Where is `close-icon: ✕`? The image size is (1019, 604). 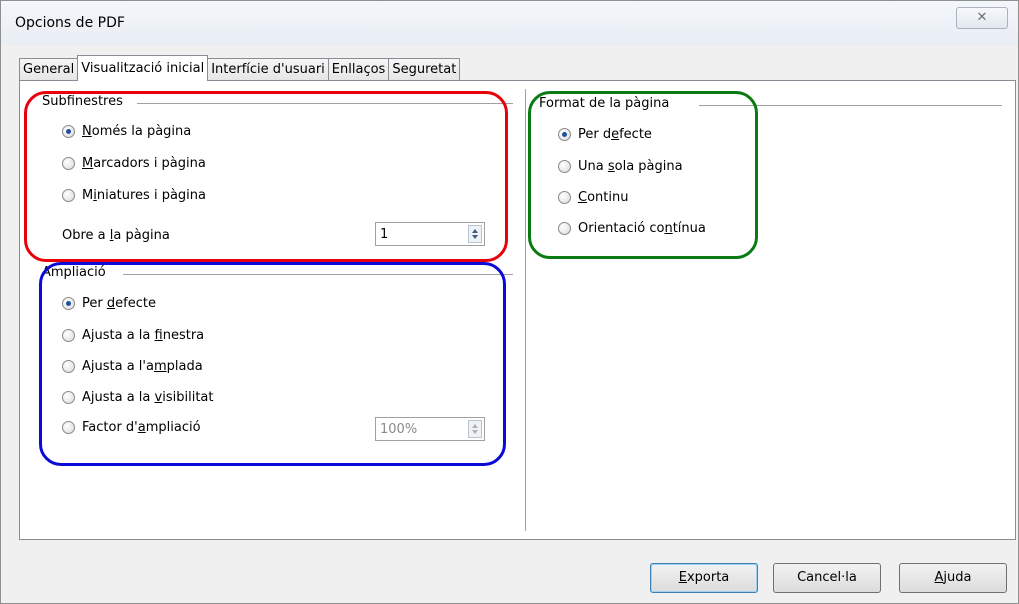 close-icon: ✕ is located at coordinates (982, 17).